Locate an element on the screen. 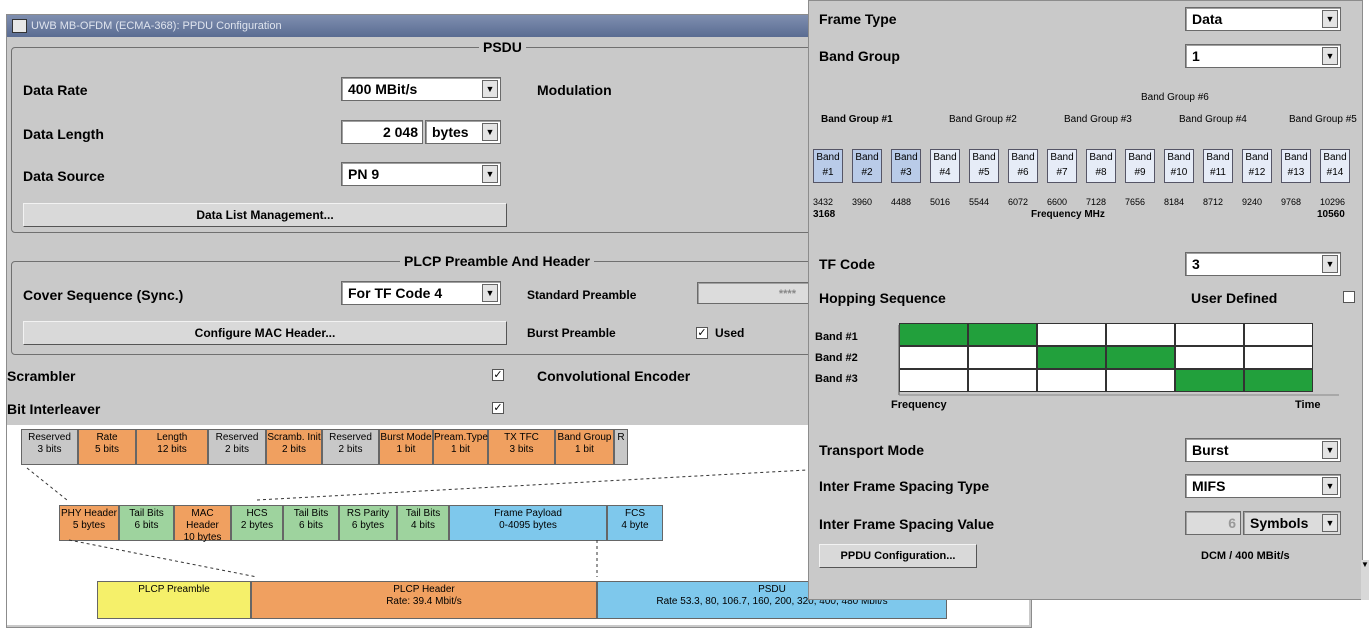 The image size is (1369, 629). hop-band-1-label: Band #1 is located at coordinates (836, 337).